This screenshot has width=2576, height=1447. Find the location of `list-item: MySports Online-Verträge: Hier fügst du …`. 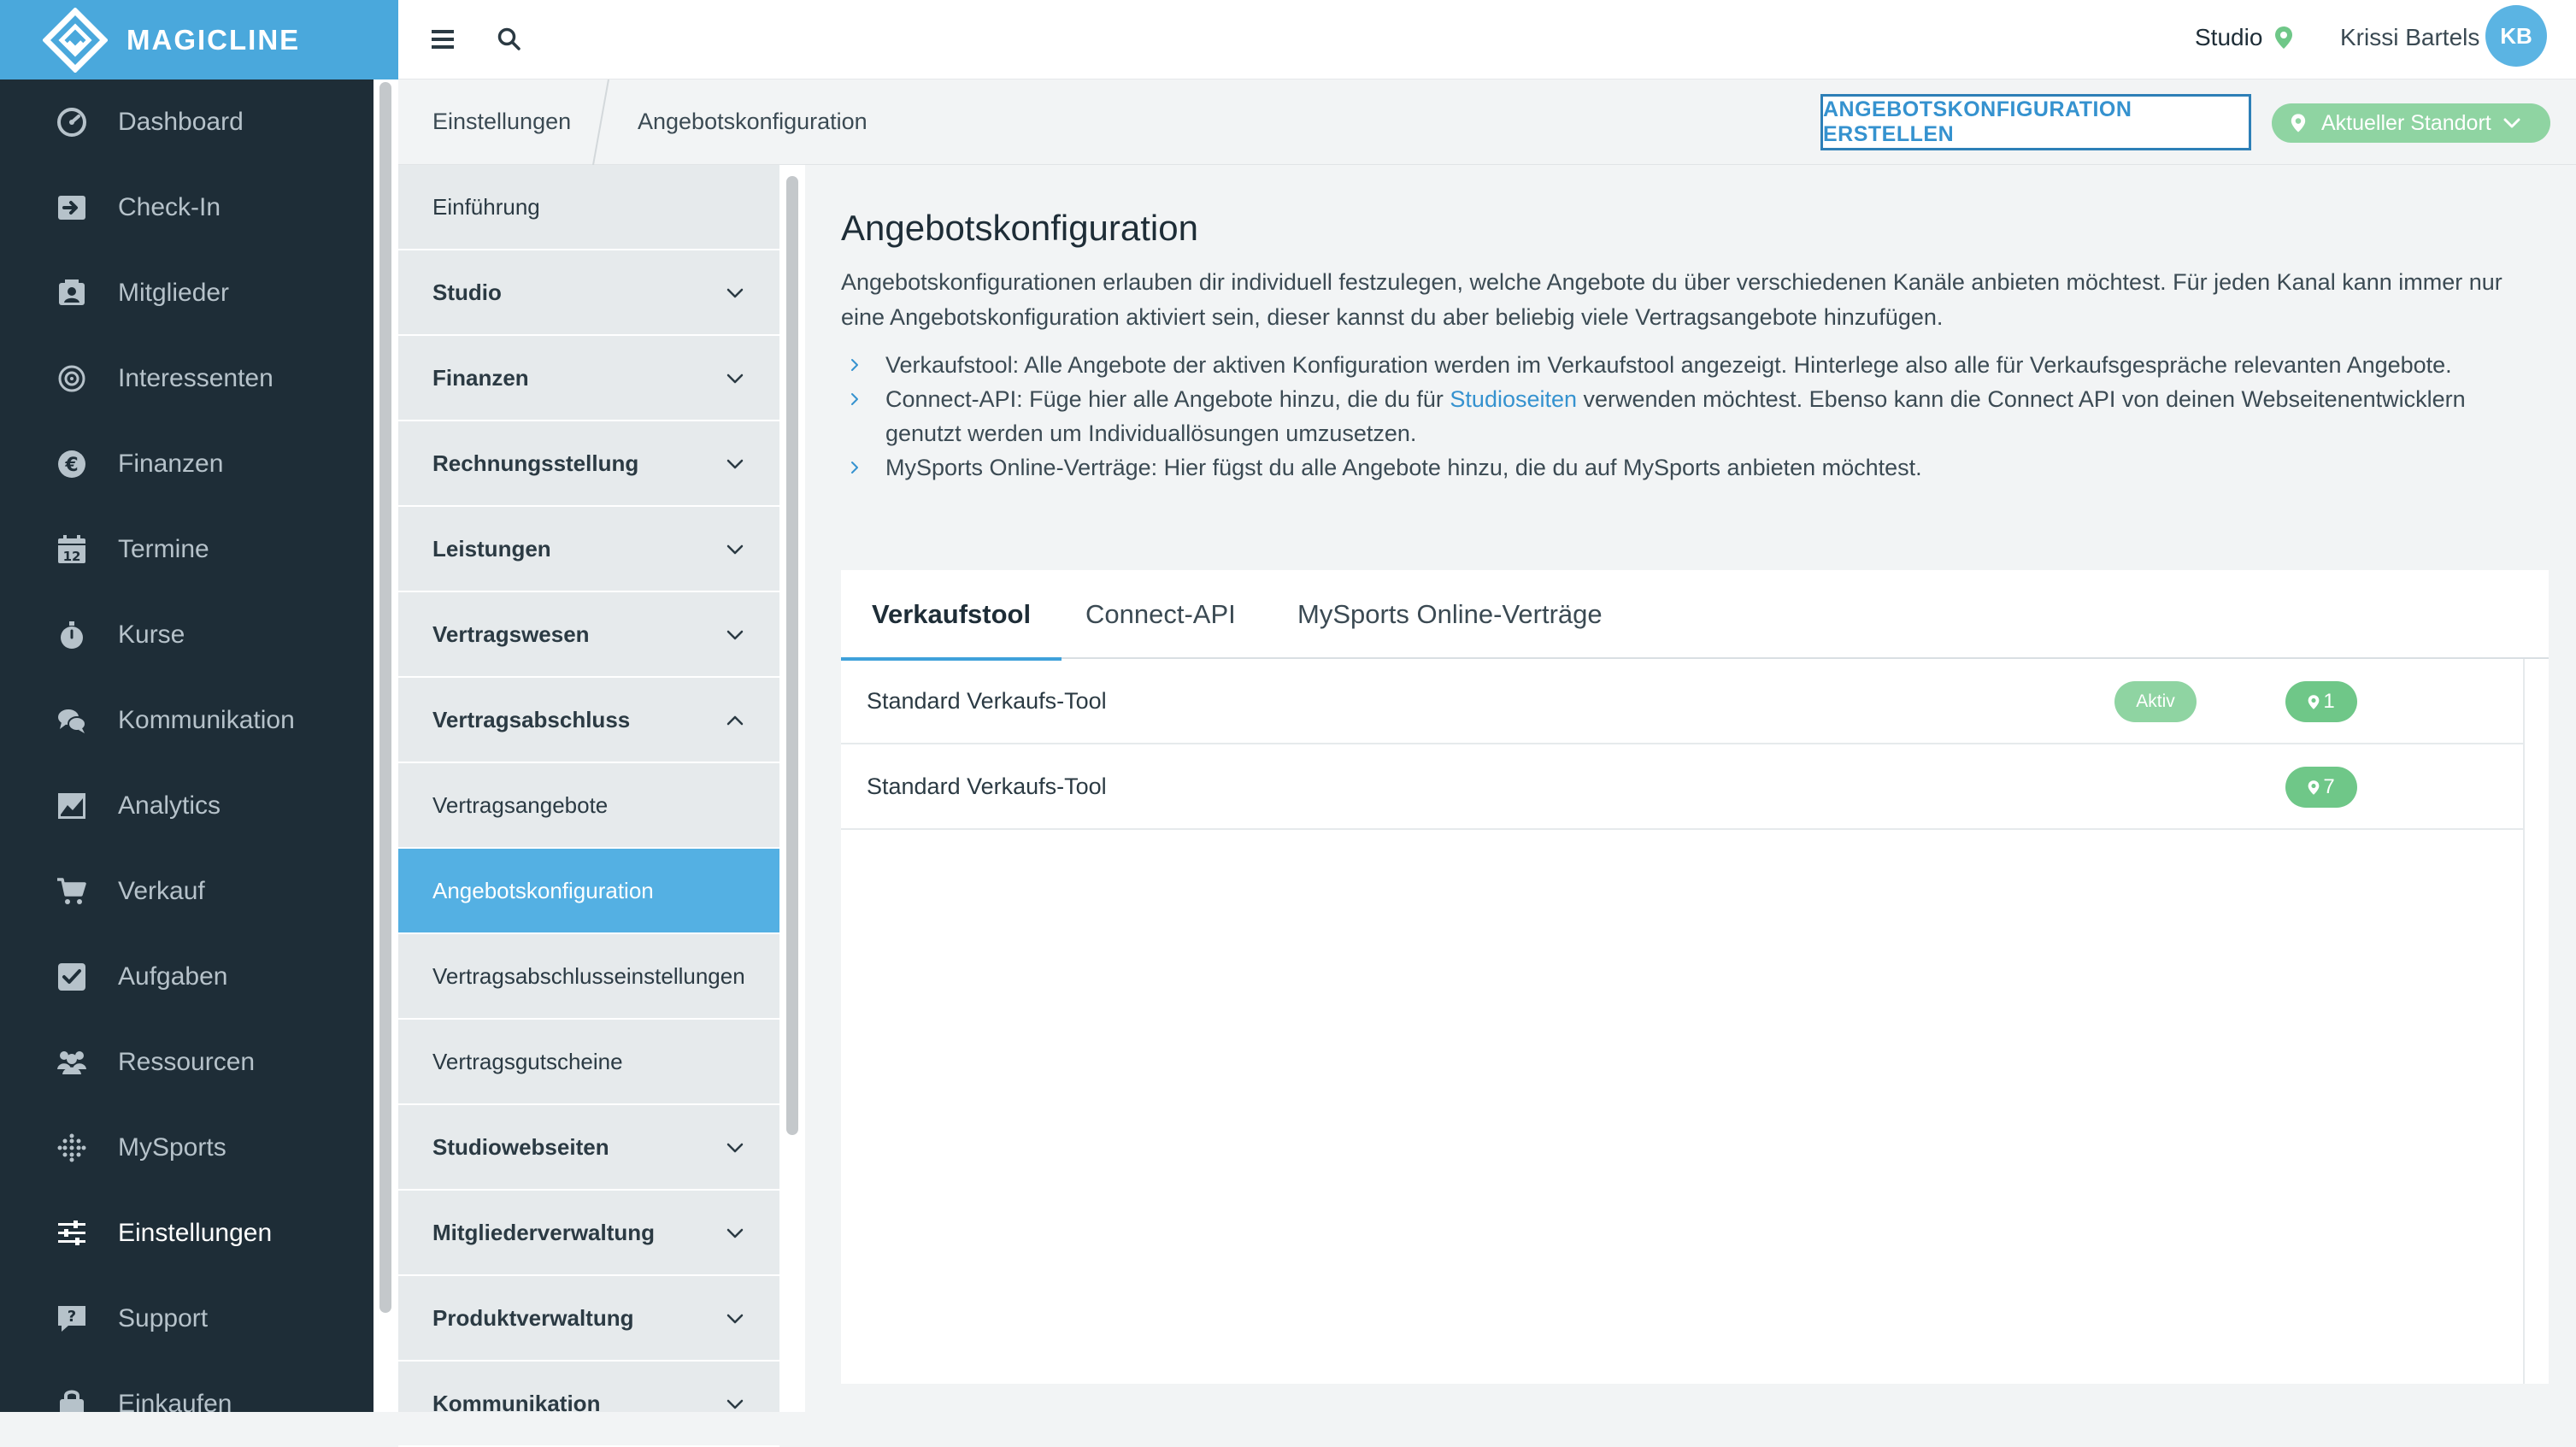

list-item: MySports Online-Verträge: Hier fügst du … is located at coordinates (1691, 467).